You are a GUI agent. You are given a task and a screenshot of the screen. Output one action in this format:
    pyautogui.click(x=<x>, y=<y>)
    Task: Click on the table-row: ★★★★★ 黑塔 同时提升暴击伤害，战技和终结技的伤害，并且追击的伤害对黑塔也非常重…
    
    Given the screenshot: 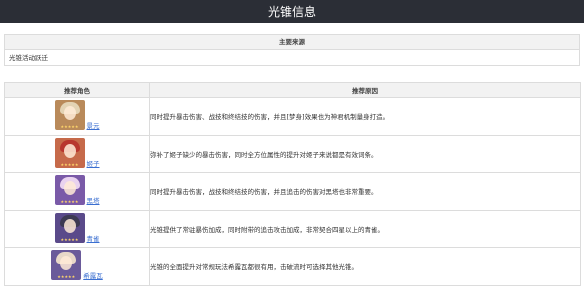 What is the action you would take?
    pyautogui.click(x=292, y=191)
    